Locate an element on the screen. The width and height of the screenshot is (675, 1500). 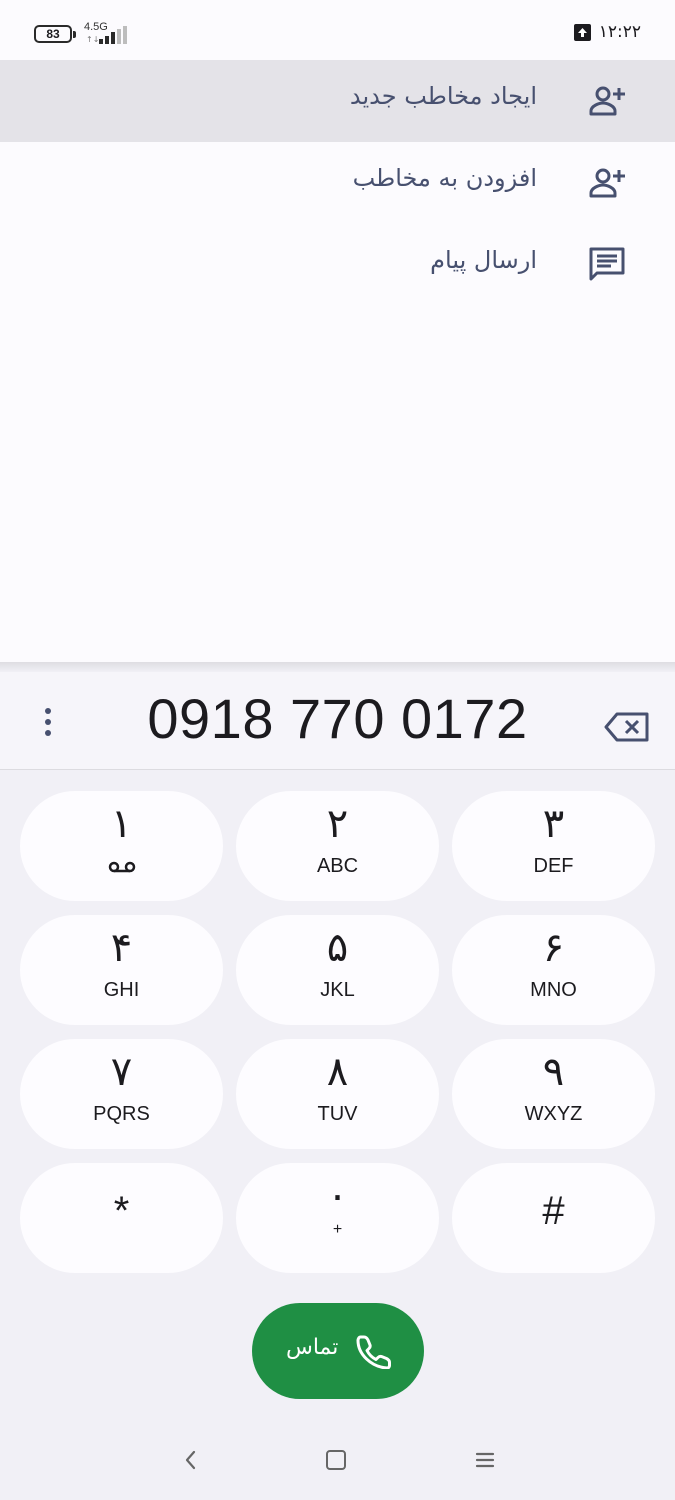
key-digit: * is located at coordinates (121, 1211).